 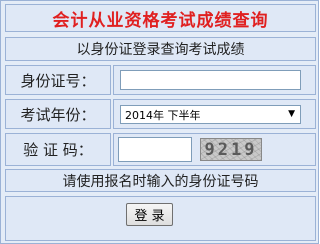 I want to click on login-button: 登 录, so click(x=149, y=214).